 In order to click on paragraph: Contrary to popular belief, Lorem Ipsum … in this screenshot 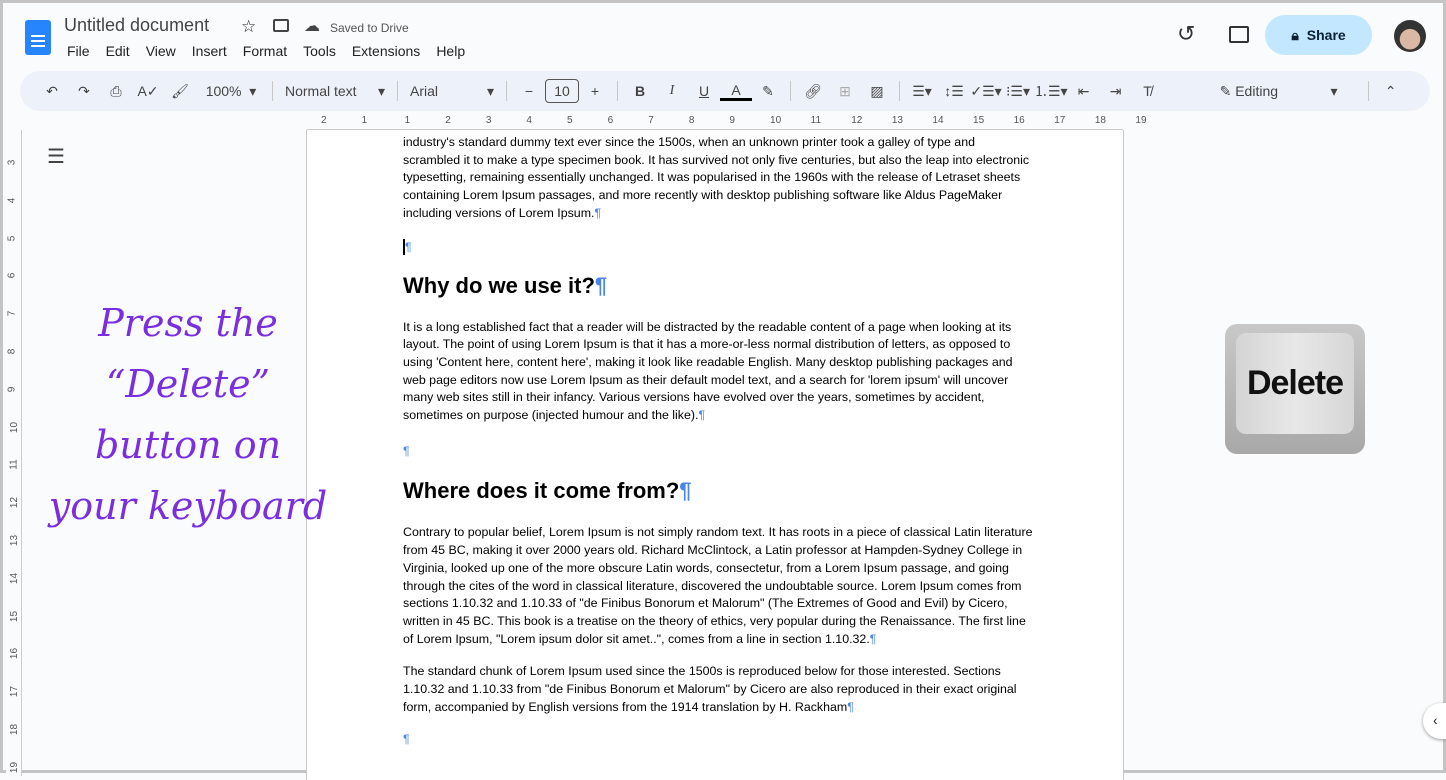, I will do `click(718, 585)`.